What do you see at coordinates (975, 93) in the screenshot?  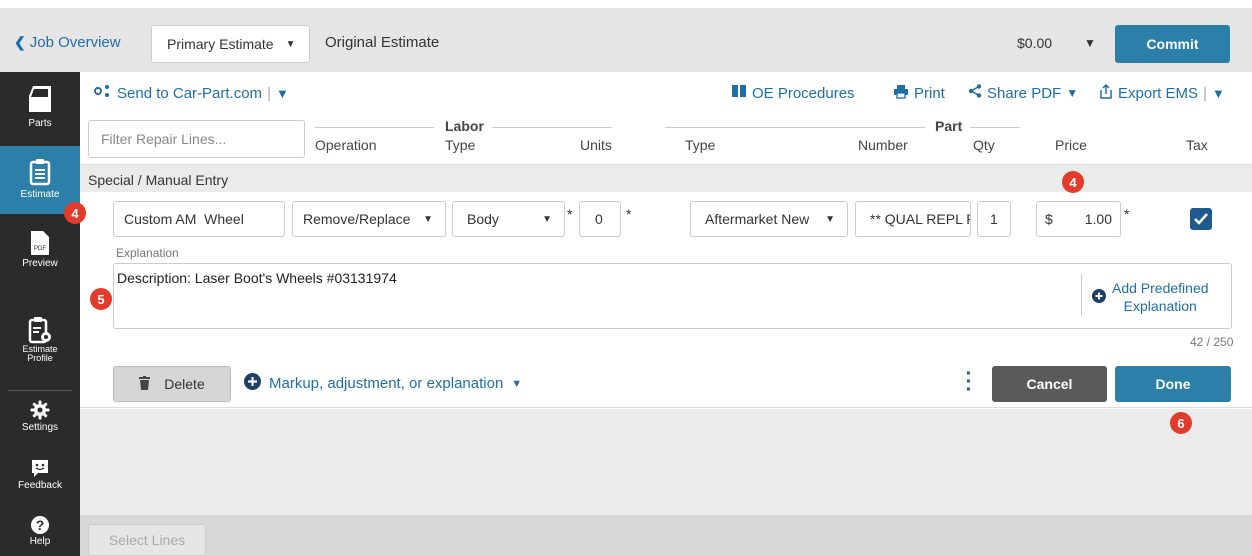 I see `share-icon` at bounding box center [975, 93].